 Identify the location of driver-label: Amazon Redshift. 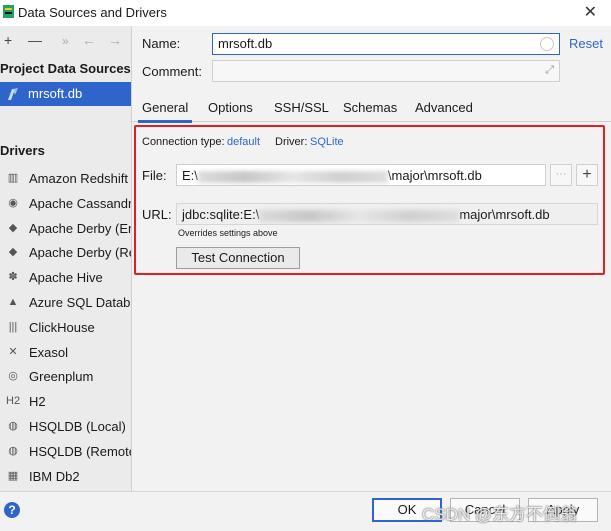
(78, 178).